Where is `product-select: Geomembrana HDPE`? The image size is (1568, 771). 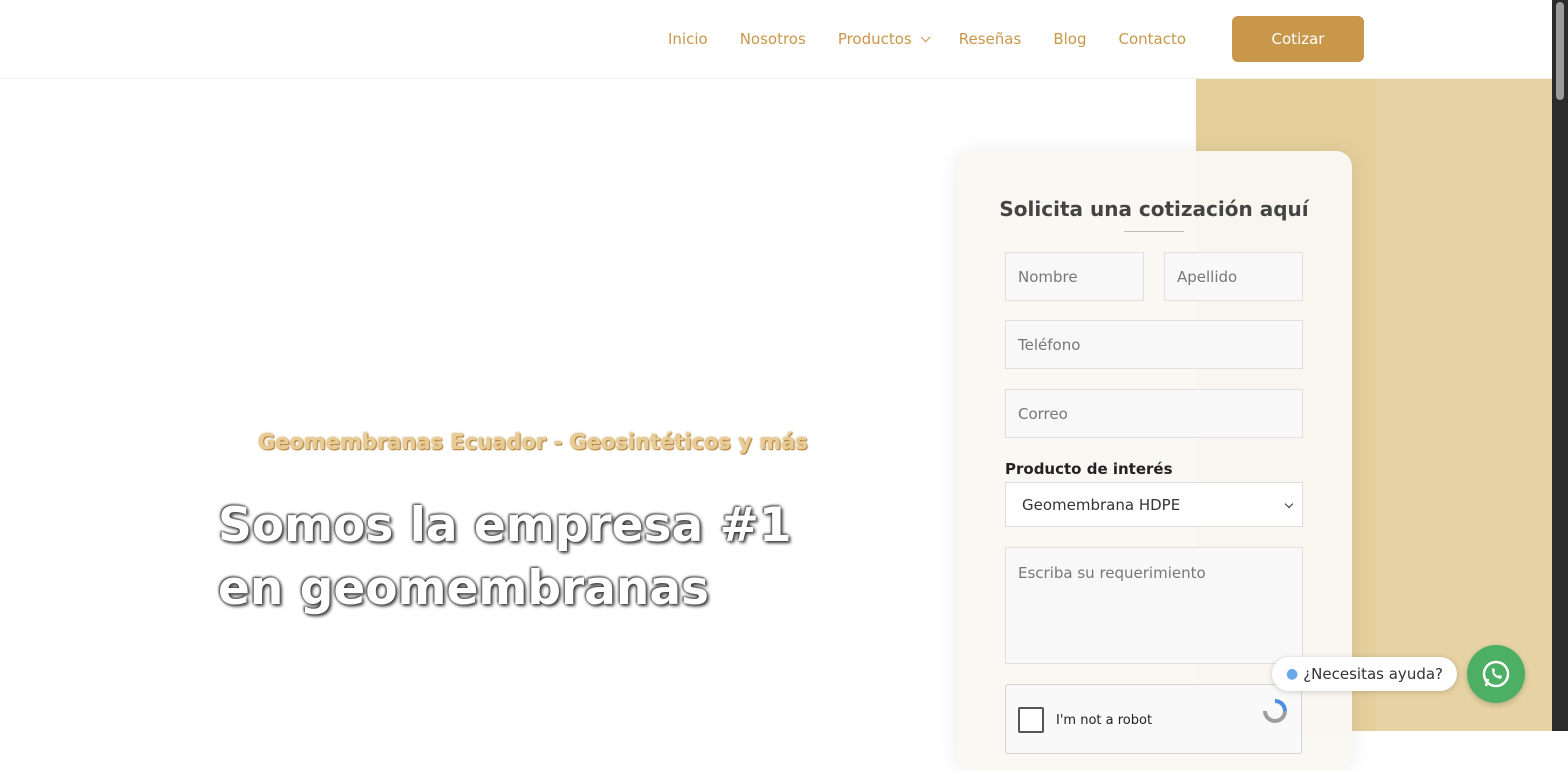
product-select: Geomembrana HDPE is located at coordinates (1154, 504).